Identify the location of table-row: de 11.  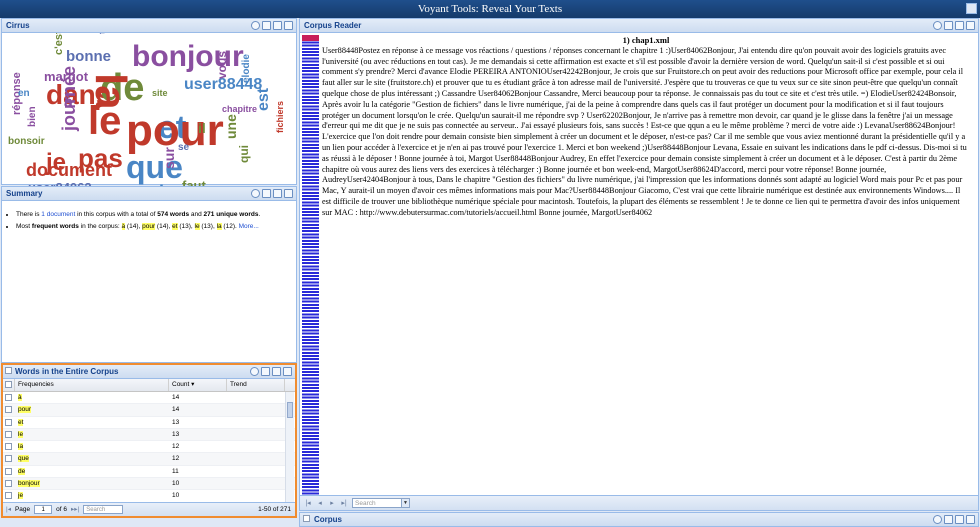
(149, 472).